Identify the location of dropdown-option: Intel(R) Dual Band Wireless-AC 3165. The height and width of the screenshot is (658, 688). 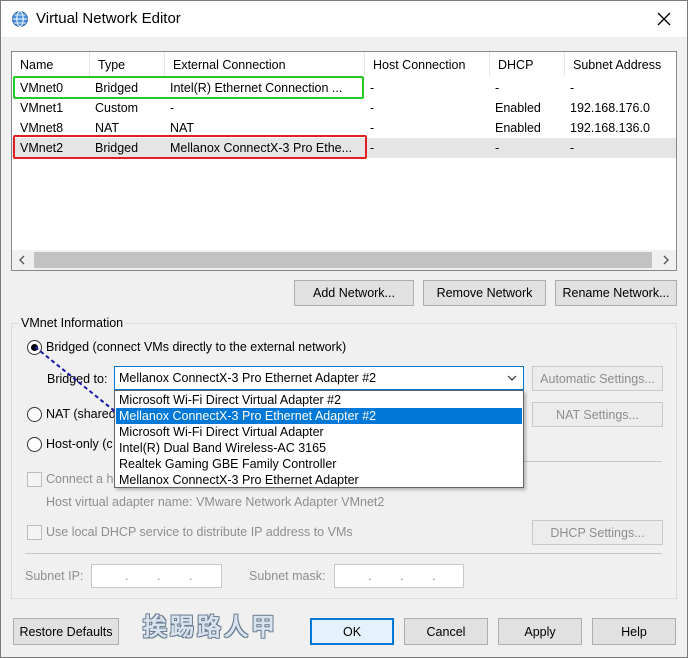
(319, 448).